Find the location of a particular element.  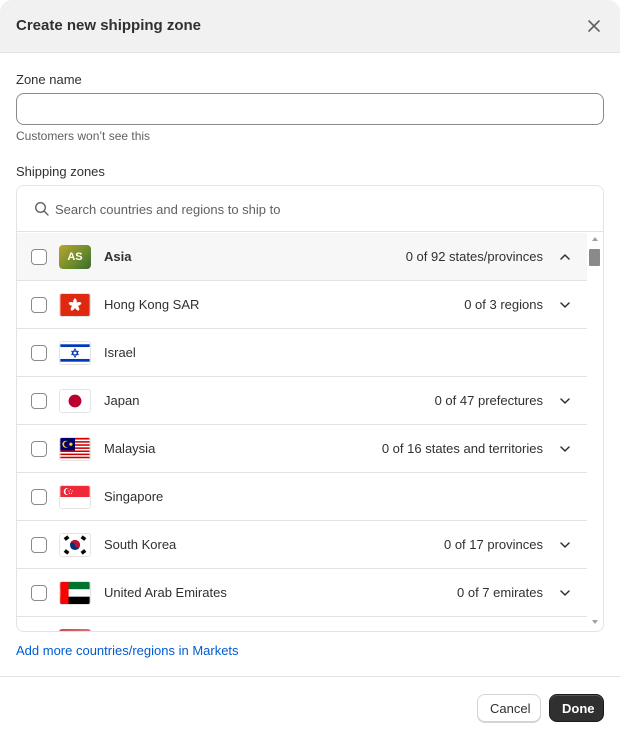

scroll-up-arrow-icon is located at coordinates (595, 239).